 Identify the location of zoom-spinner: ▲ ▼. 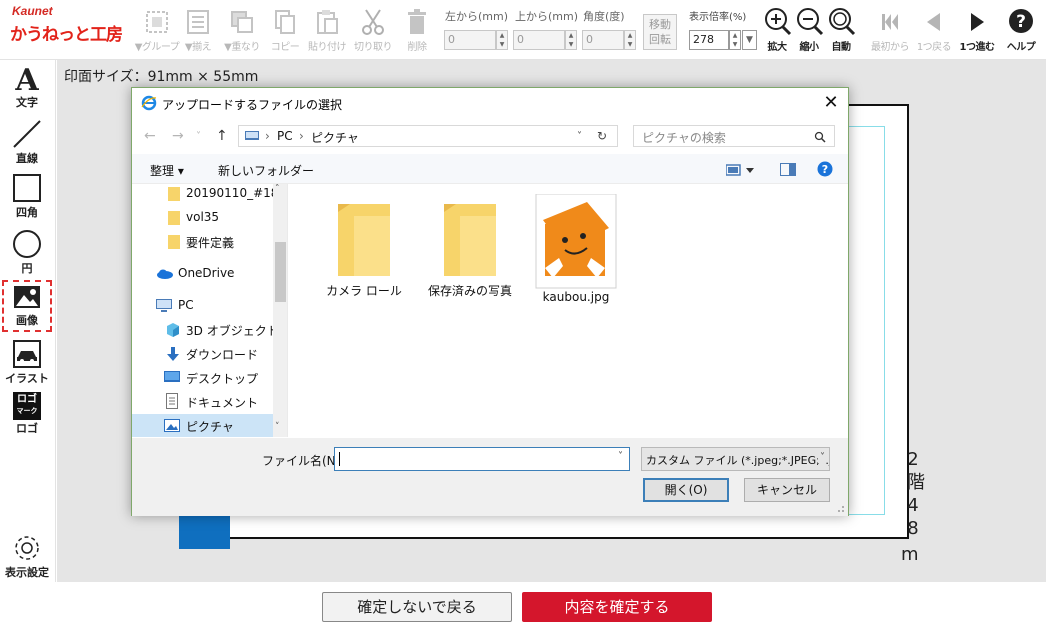
(735, 40).